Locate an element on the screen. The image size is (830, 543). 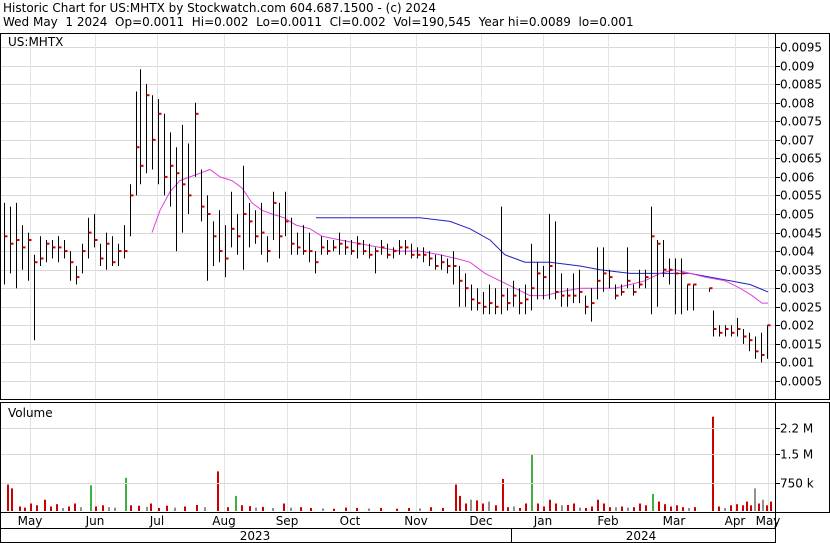
symbol-label: US:MHTX is located at coordinates (35, 42).